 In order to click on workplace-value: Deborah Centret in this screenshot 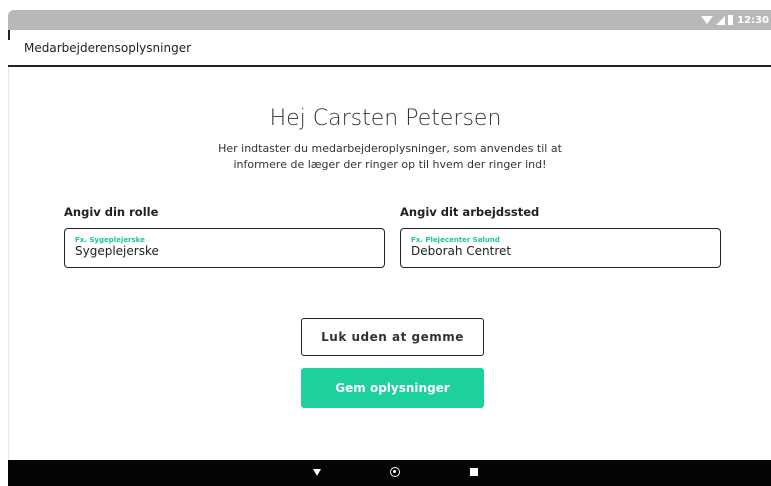, I will do `click(560, 251)`.